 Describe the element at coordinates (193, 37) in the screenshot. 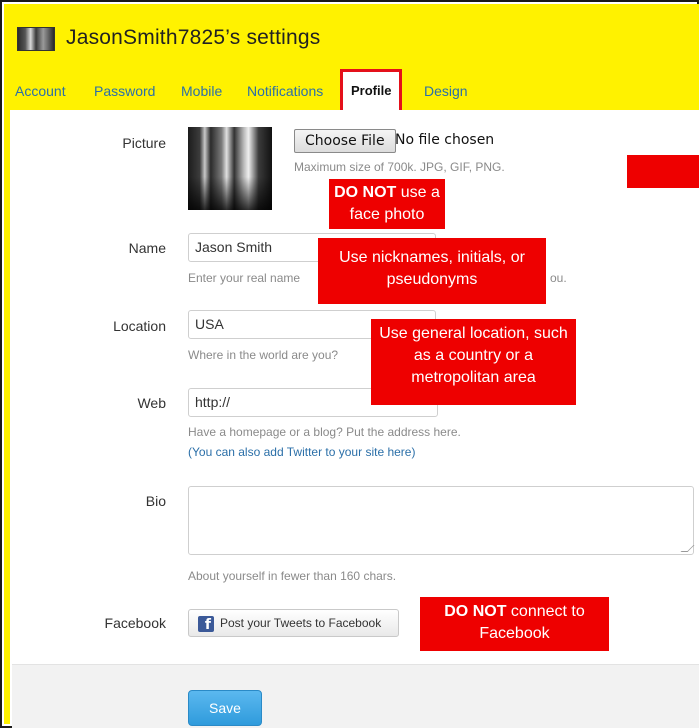

I see `page-title: JasonSmith7825’s settings` at that location.